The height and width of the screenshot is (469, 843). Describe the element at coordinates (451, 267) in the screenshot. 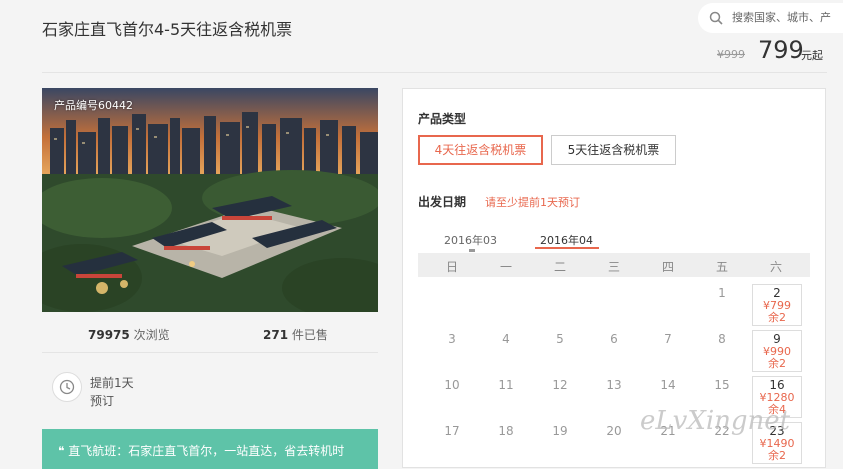

I see `weekday-sun: 日` at that location.